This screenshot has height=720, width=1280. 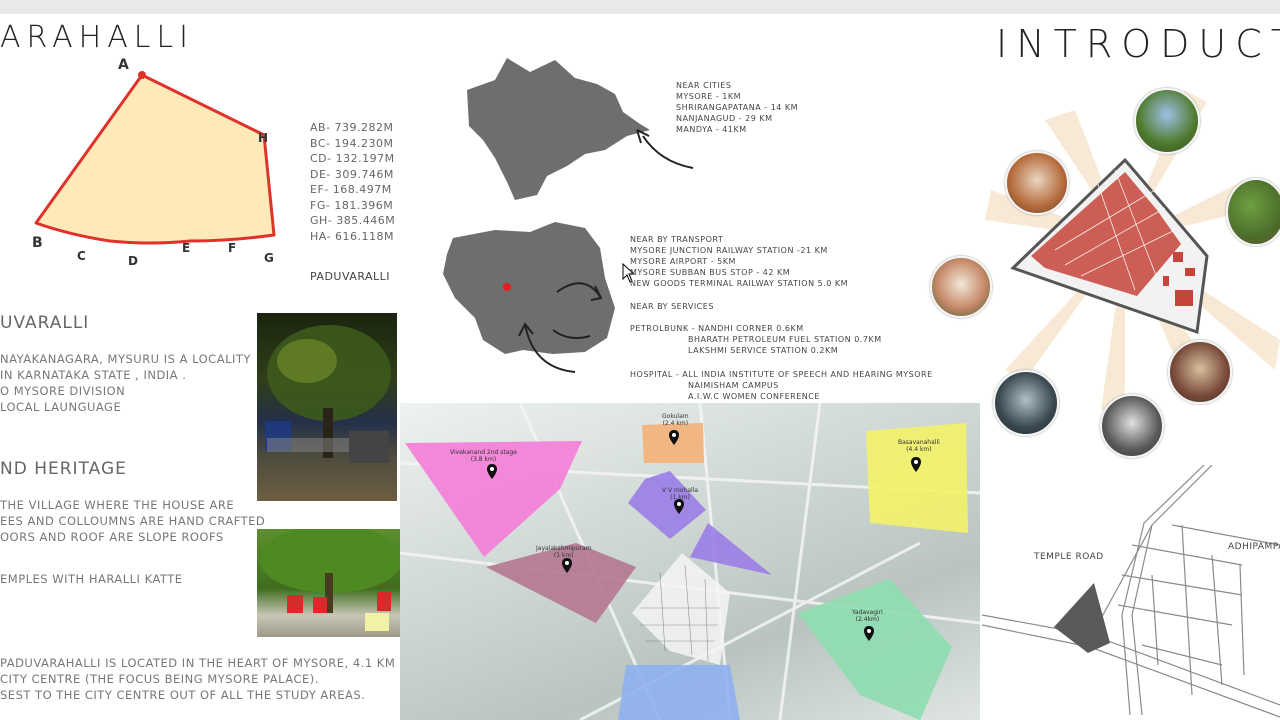 What do you see at coordinates (350, 276) in the screenshot?
I see `plot-name: PADUVARALLI` at bounding box center [350, 276].